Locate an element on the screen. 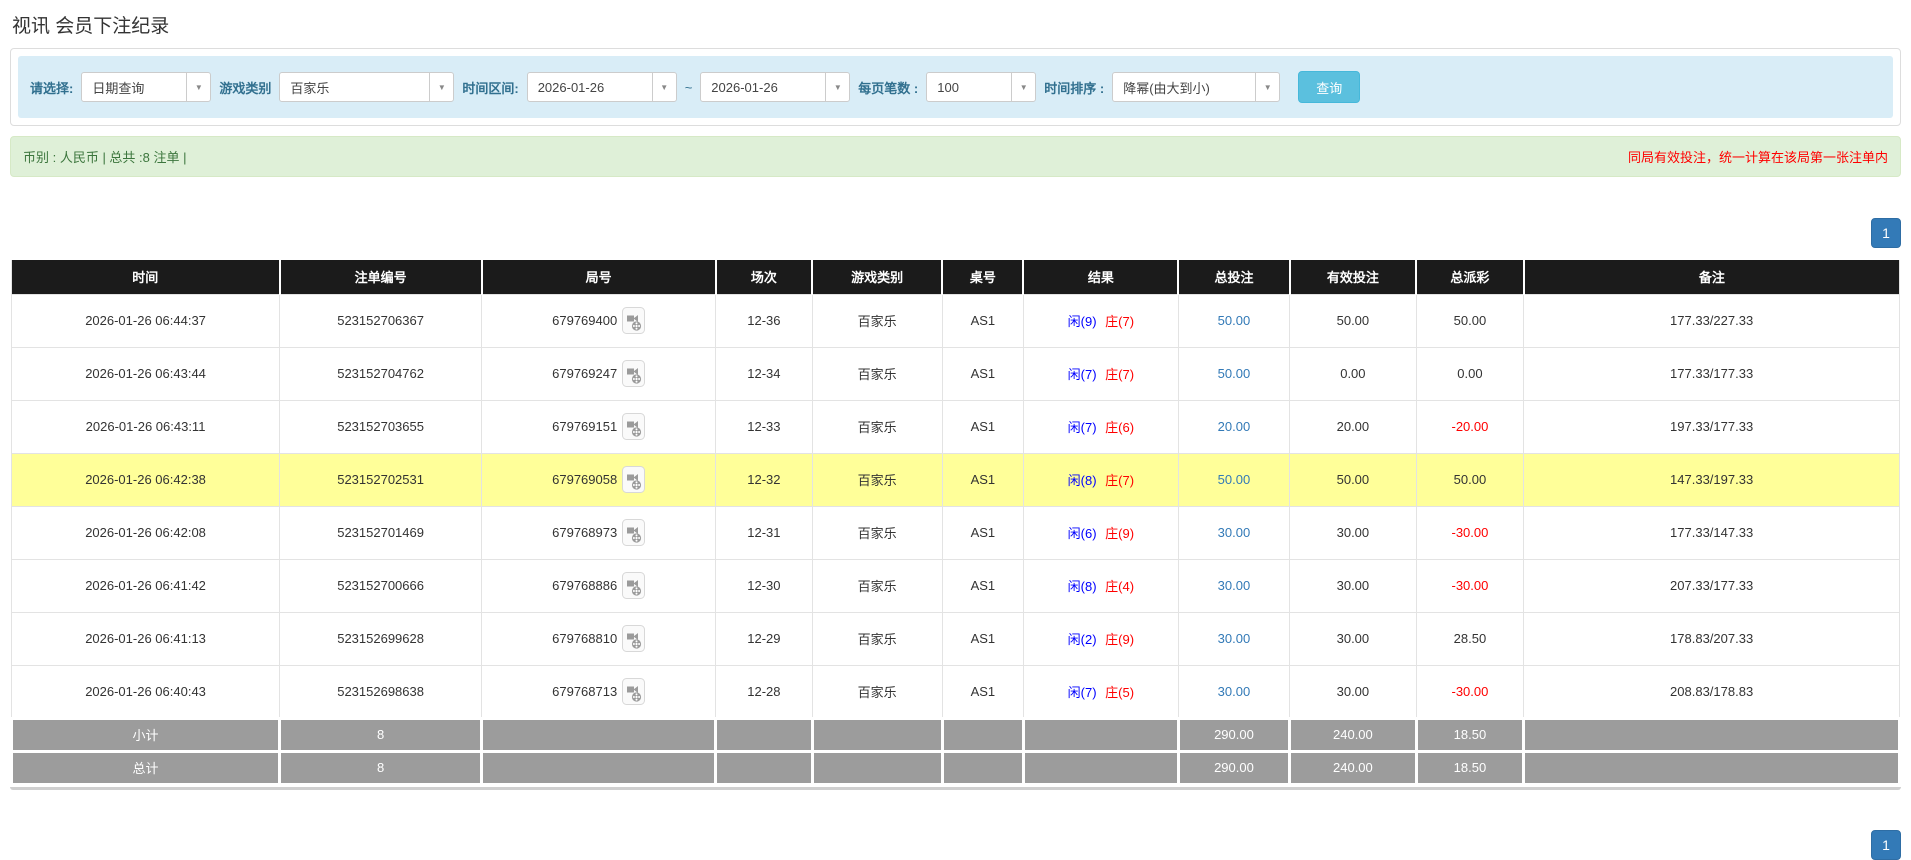  cell-remark: 177.33/147.33 is located at coordinates (1711, 532).